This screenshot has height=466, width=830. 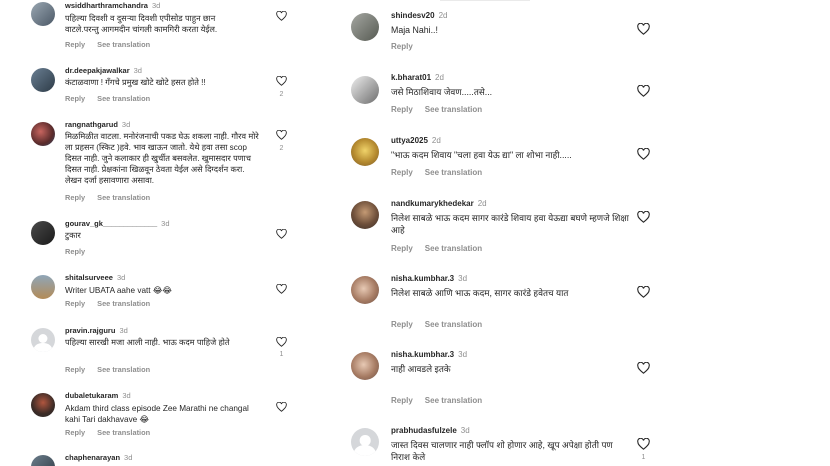 I want to click on username: nandkumarykhedekar 2d, so click(x=439, y=203).